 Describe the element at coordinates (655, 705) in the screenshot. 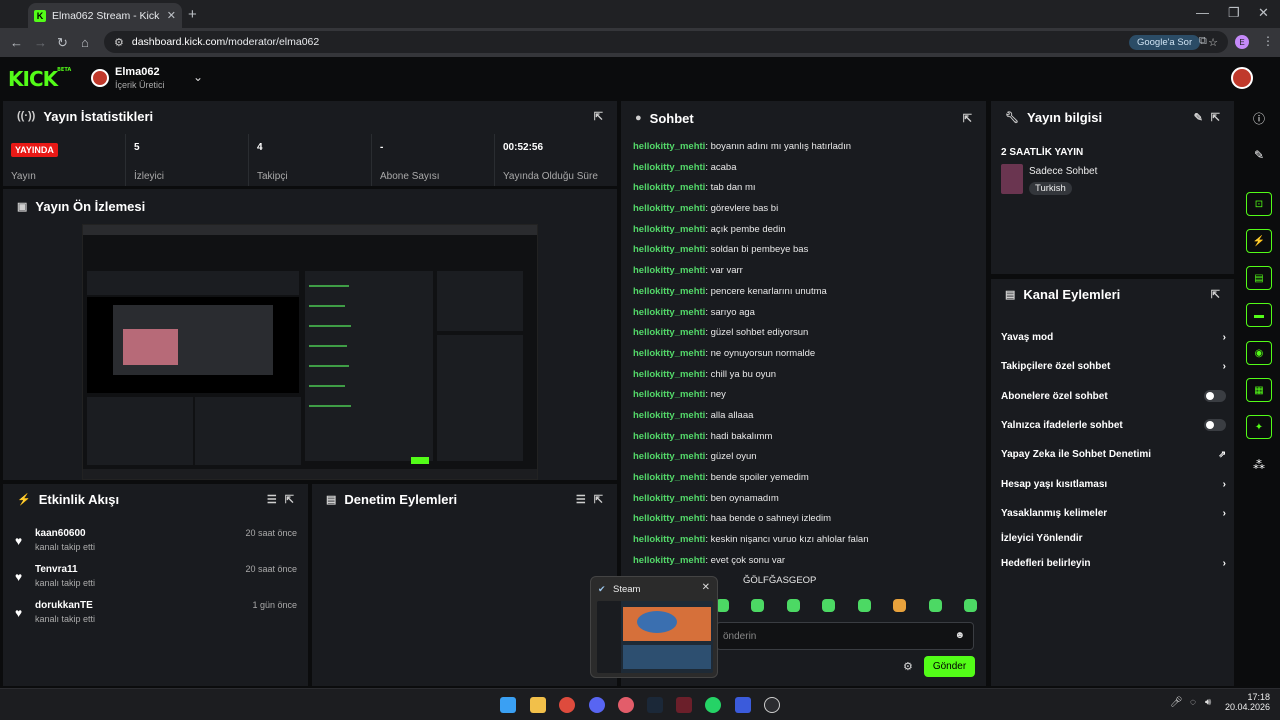

I see `steam-icon` at that location.